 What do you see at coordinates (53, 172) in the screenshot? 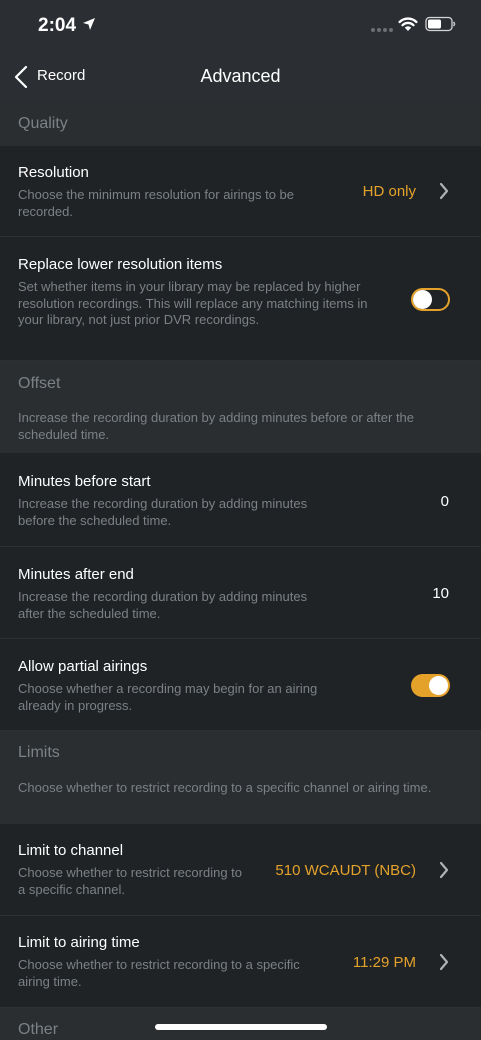
I see `row-title-resolution: Resolution` at bounding box center [53, 172].